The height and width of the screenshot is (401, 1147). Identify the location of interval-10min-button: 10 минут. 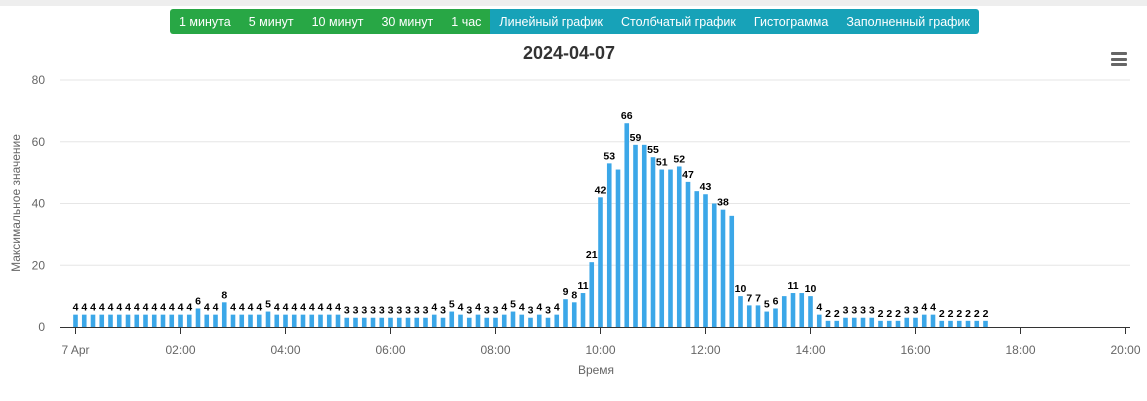
(337, 21).